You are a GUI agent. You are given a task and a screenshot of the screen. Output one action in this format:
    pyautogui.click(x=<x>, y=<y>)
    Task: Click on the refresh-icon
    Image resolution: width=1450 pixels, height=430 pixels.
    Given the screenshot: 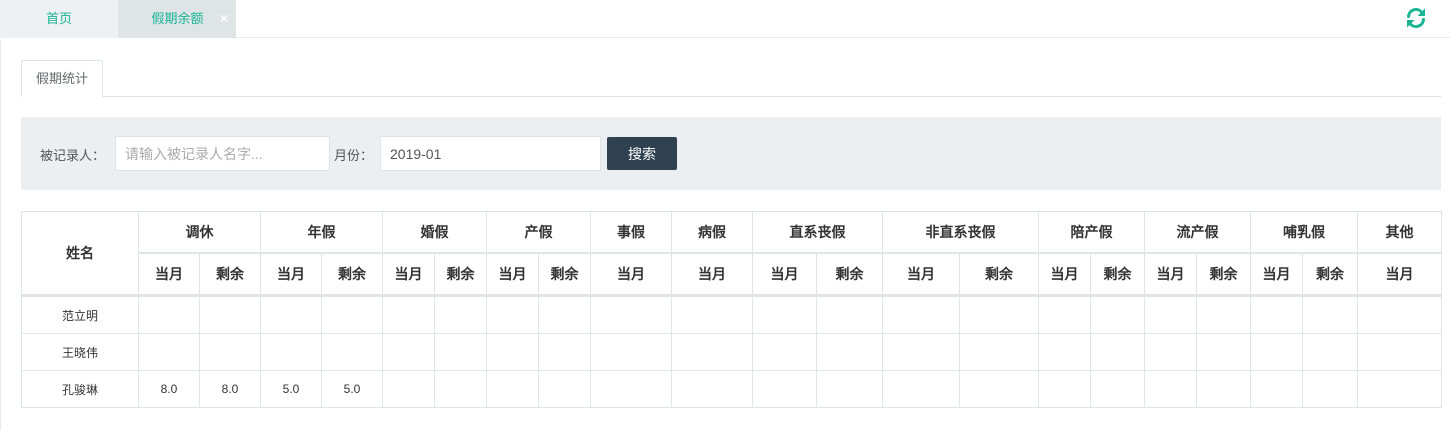 What is the action you would take?
    pyautogui.click(x=1416, y=18)
    